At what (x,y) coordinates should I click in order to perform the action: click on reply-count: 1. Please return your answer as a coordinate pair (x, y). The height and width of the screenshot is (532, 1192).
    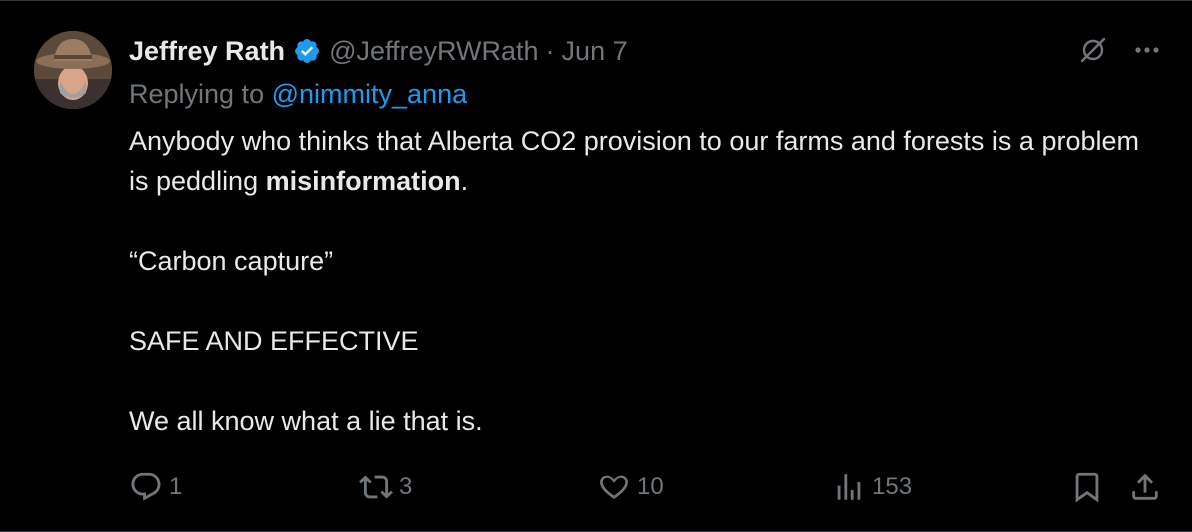
    Looking at the image, I should click on (176, 486).